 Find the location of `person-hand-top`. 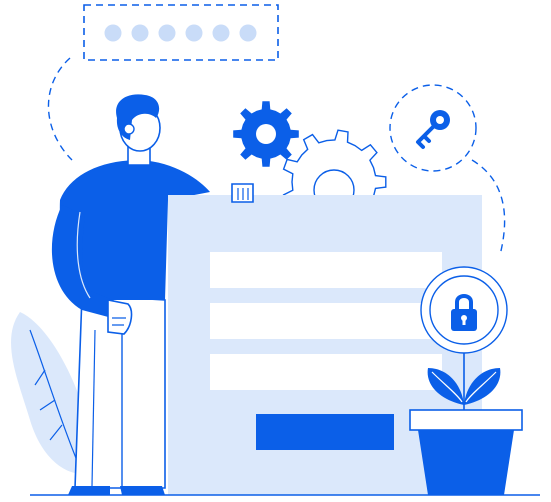

person-hand-top is located at coordinates (242, 193).